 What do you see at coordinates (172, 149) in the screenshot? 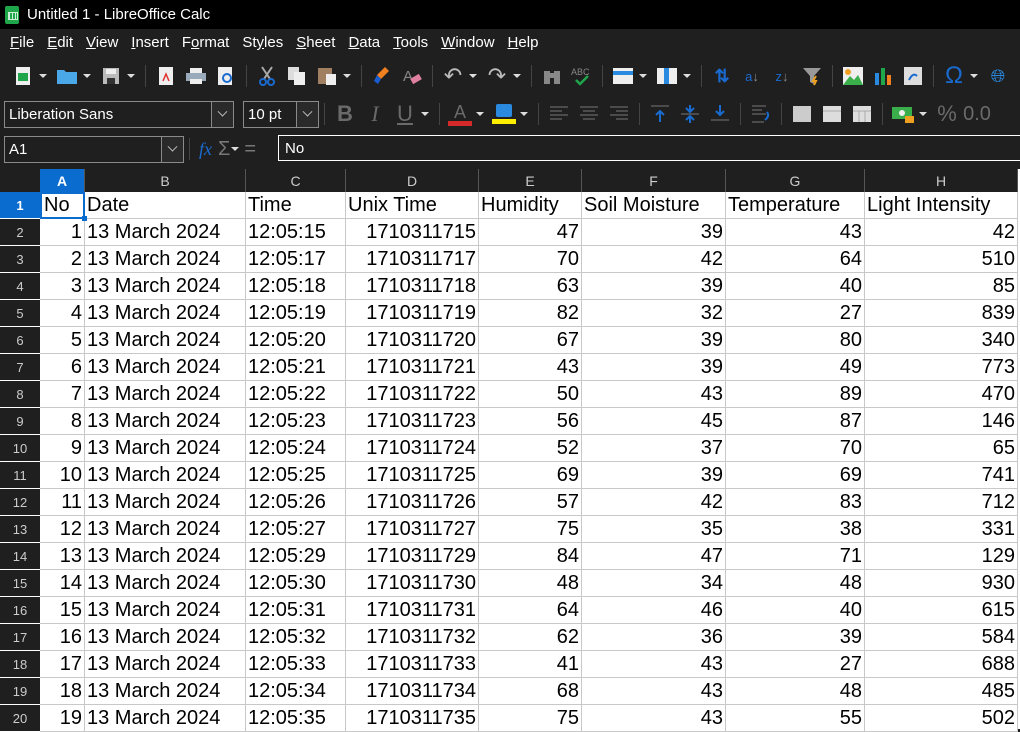
I see `chevron-down-icon` at bounding box center [172, 149].